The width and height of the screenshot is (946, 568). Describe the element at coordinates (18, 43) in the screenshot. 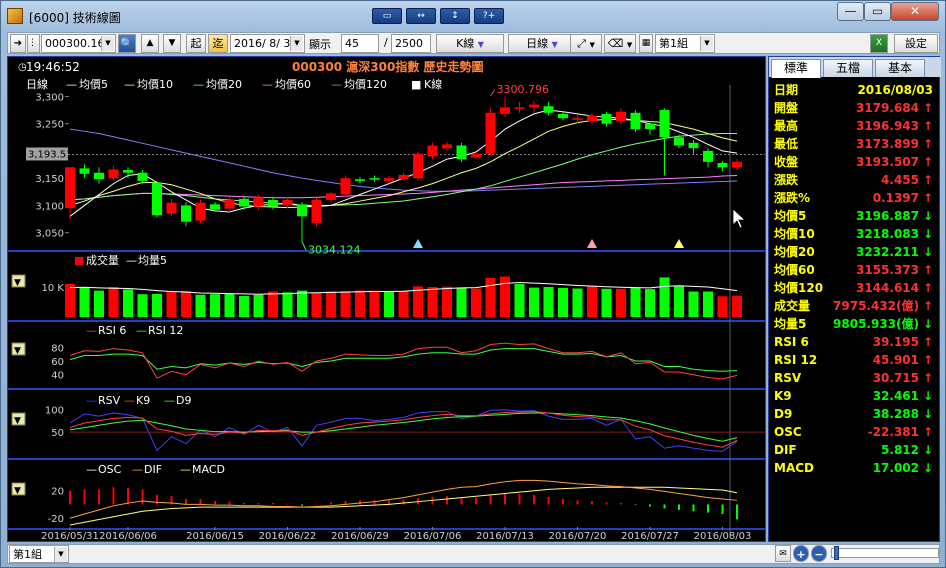

I see `arrow-right-icon: ➜` at that location.